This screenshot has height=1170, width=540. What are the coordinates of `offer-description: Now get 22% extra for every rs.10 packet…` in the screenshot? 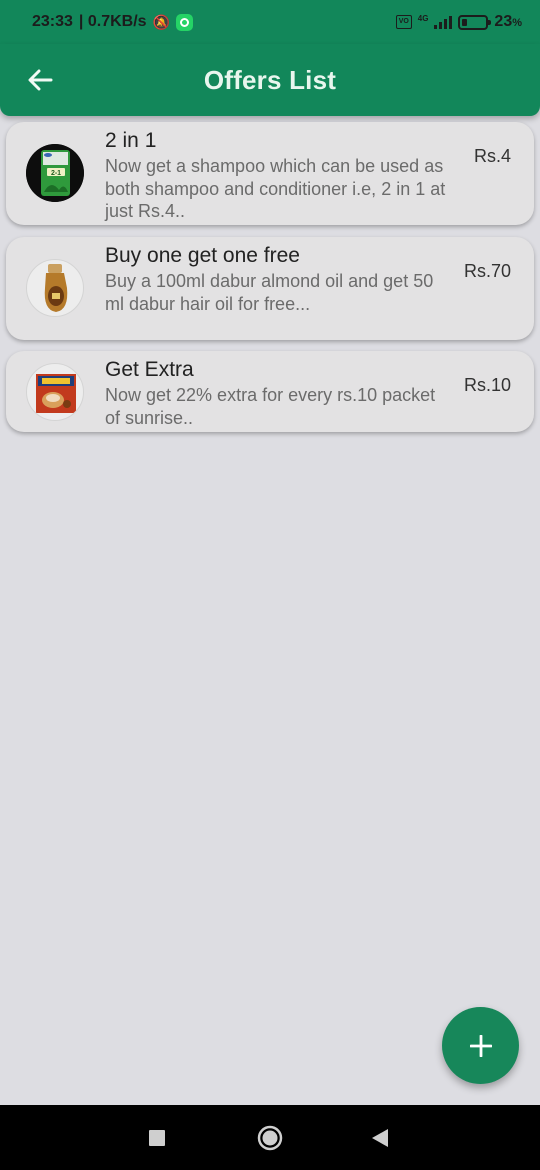 It's located at (270, 406).